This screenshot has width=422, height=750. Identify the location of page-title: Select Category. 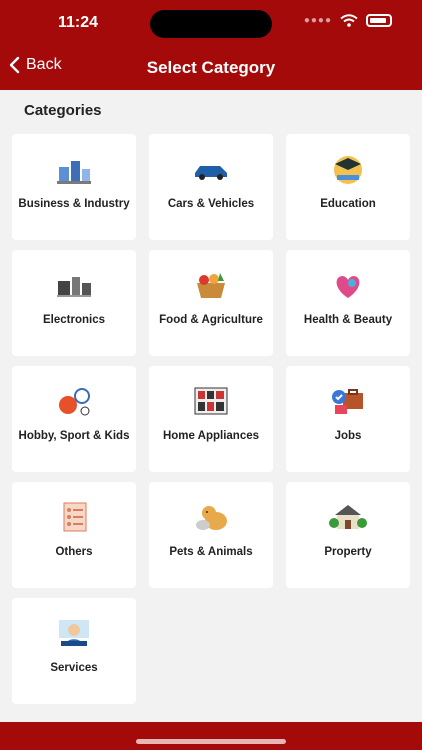
(211, 67).